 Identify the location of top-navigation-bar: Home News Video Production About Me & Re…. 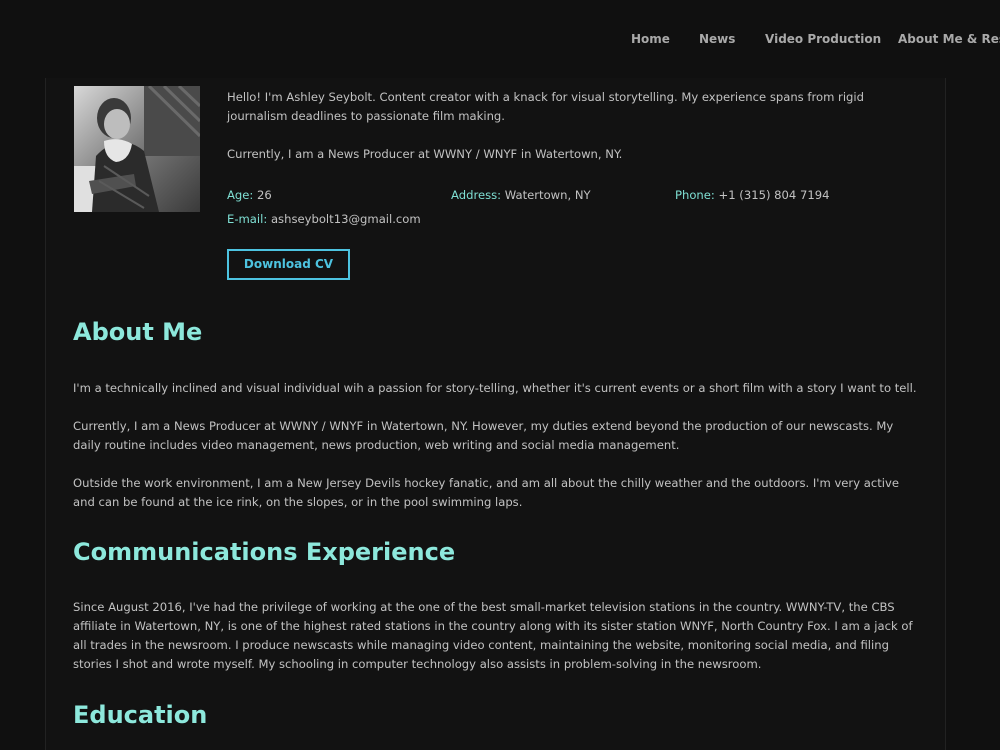
(500, 39).